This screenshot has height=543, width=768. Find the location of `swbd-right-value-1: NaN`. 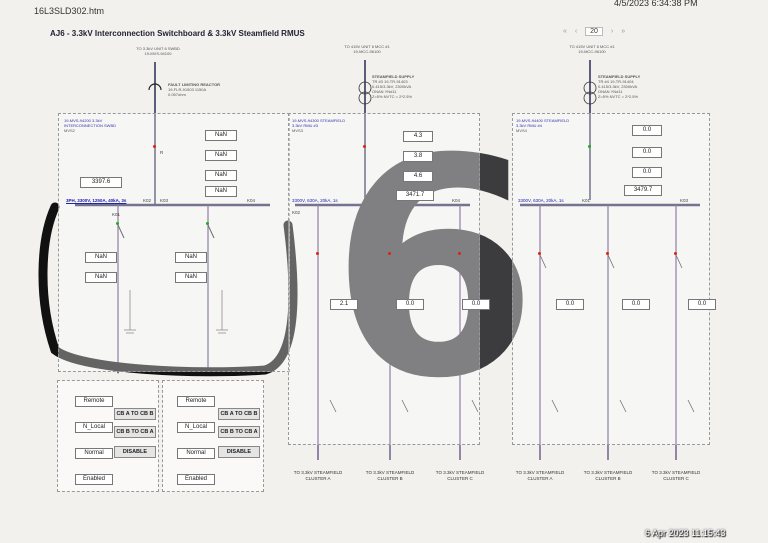

swbd-right-value-1: NaN is located at coordinates (191, 257).